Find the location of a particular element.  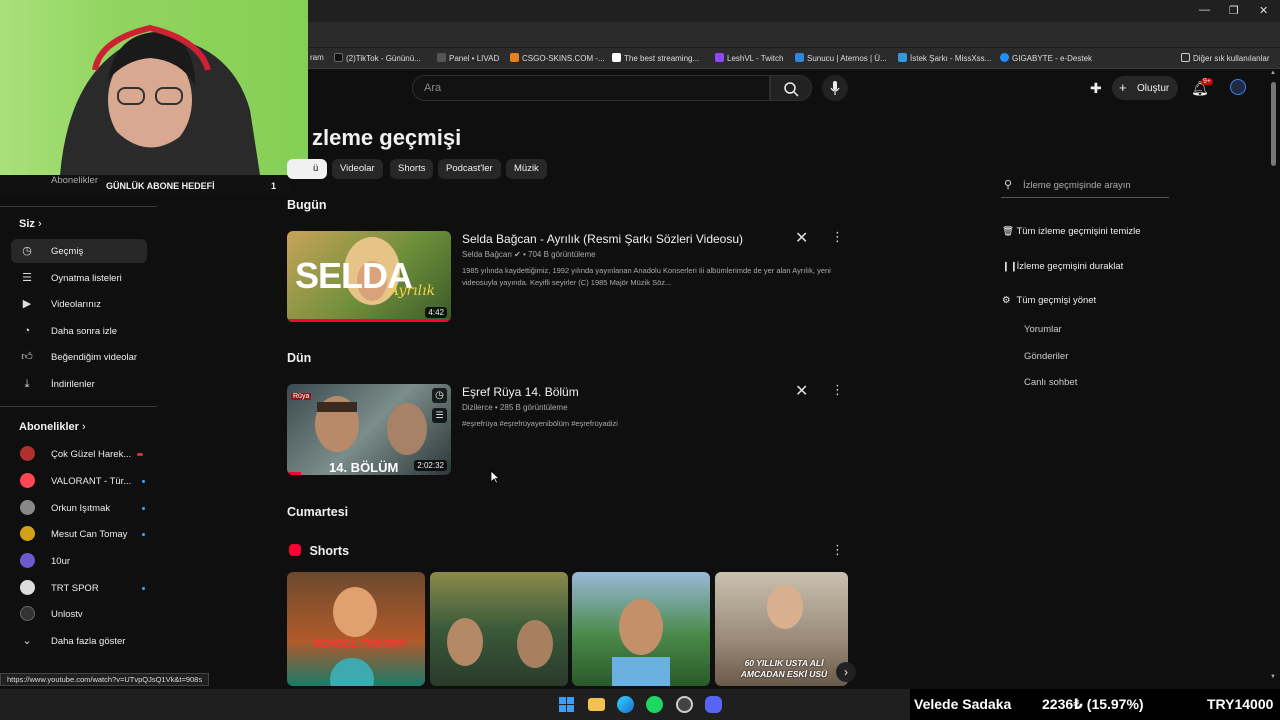

maximize-icon: ❐ is located at coordinates (1234, 10).